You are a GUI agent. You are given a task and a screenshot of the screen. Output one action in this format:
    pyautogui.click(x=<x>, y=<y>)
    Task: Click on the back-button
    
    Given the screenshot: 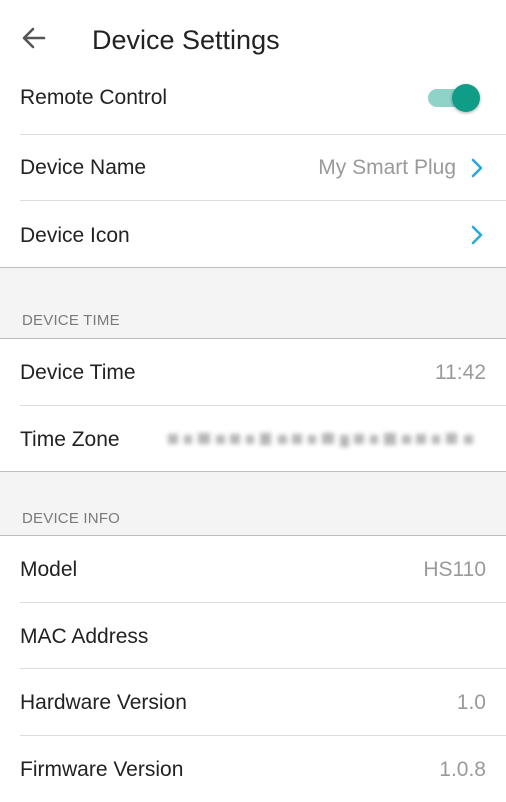 What is the action you would take?
    pyautogui.click(x=34, y=38)
    